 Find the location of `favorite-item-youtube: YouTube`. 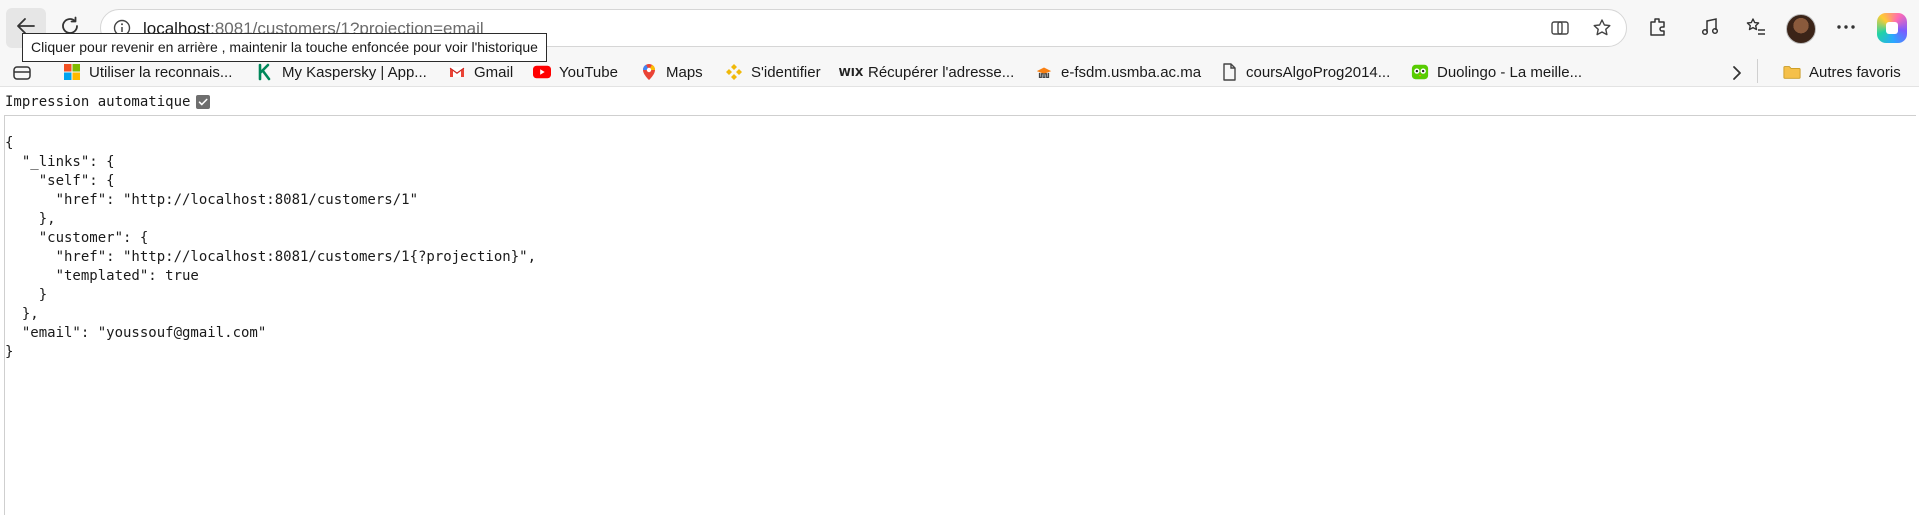

favorite-item-youtube: YouTube is located at coordinates (575, 72).